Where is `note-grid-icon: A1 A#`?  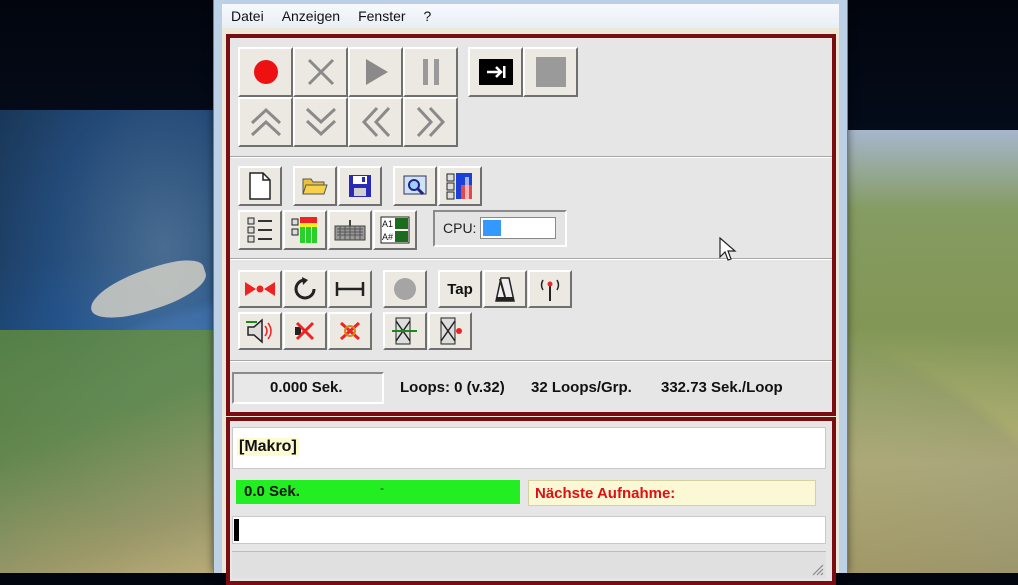
note-grid-icon: A1 A# is located at coordinates (395, 230).